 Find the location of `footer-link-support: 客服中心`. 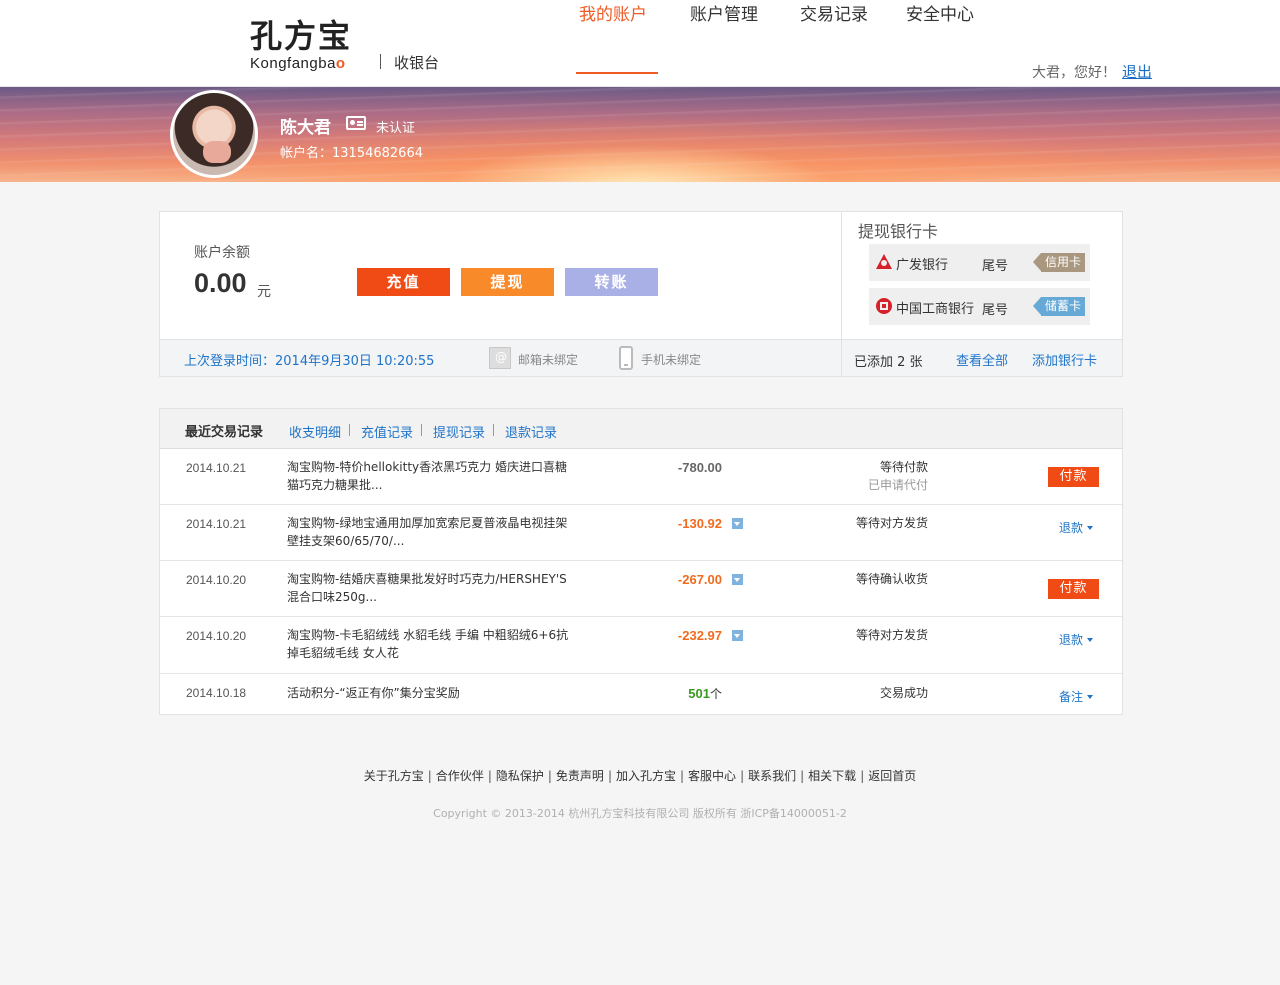

footer-link-support: 客服中心 is located at coordinates (712, 776).